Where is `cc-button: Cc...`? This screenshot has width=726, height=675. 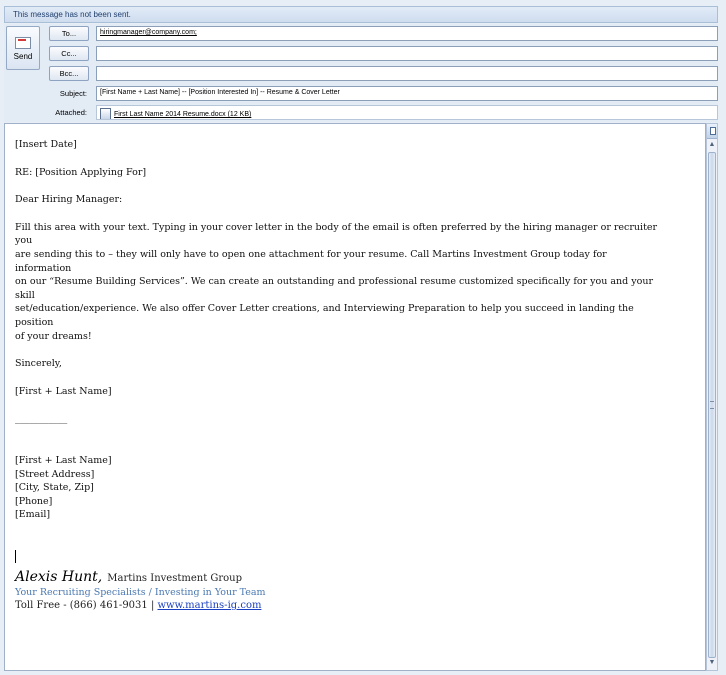 cc-button: Cc... is located at coordinates (69, 53).